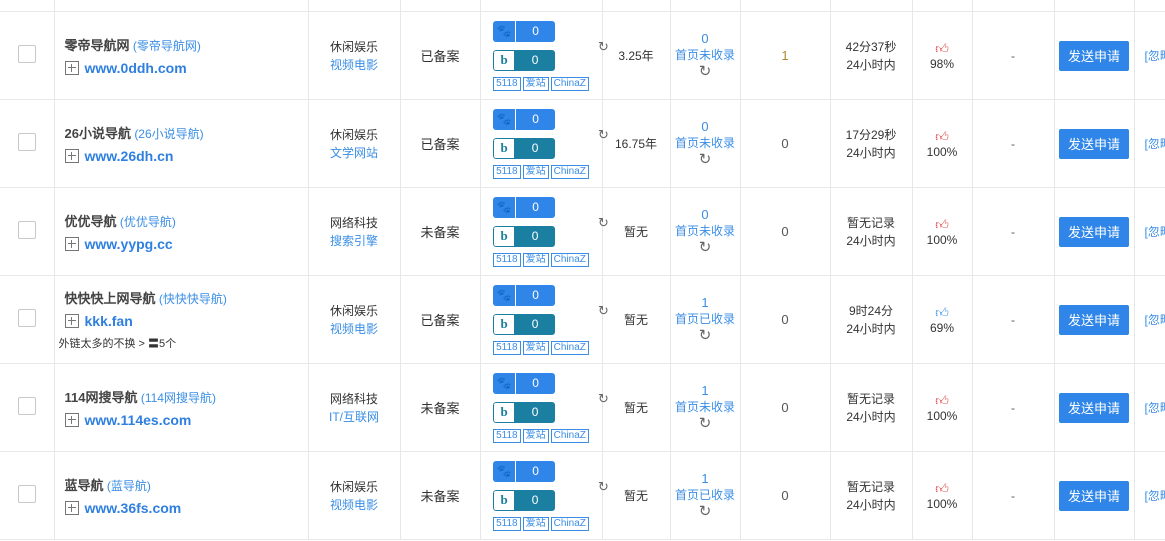 This screenshot has width=1165, height=541. What do you see at coordinates (129, 156) in the screenshot?
I see `site-url-link: www.26dh.cn` at bounding box center [129, 156].